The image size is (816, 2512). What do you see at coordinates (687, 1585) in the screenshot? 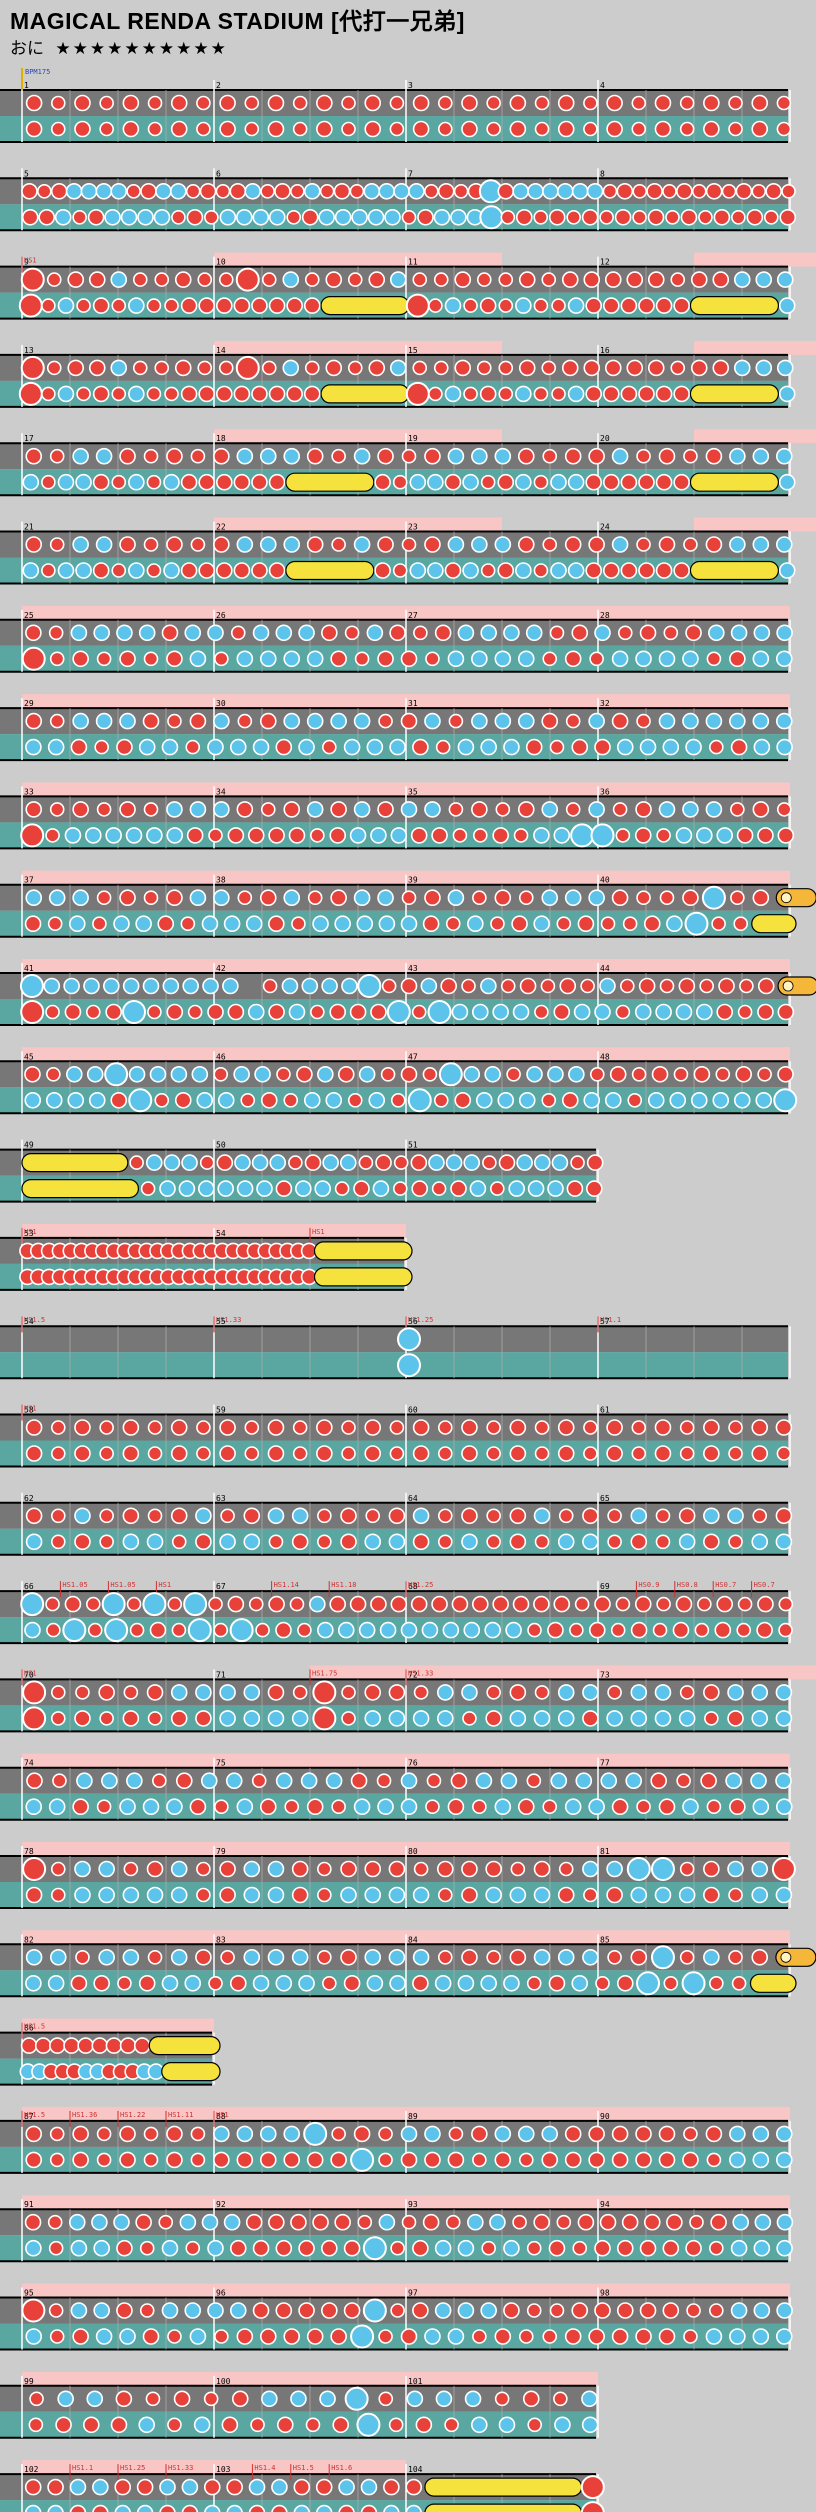
I see `scroll-change-label: HS0.8` at bounding box center [687, 1585].